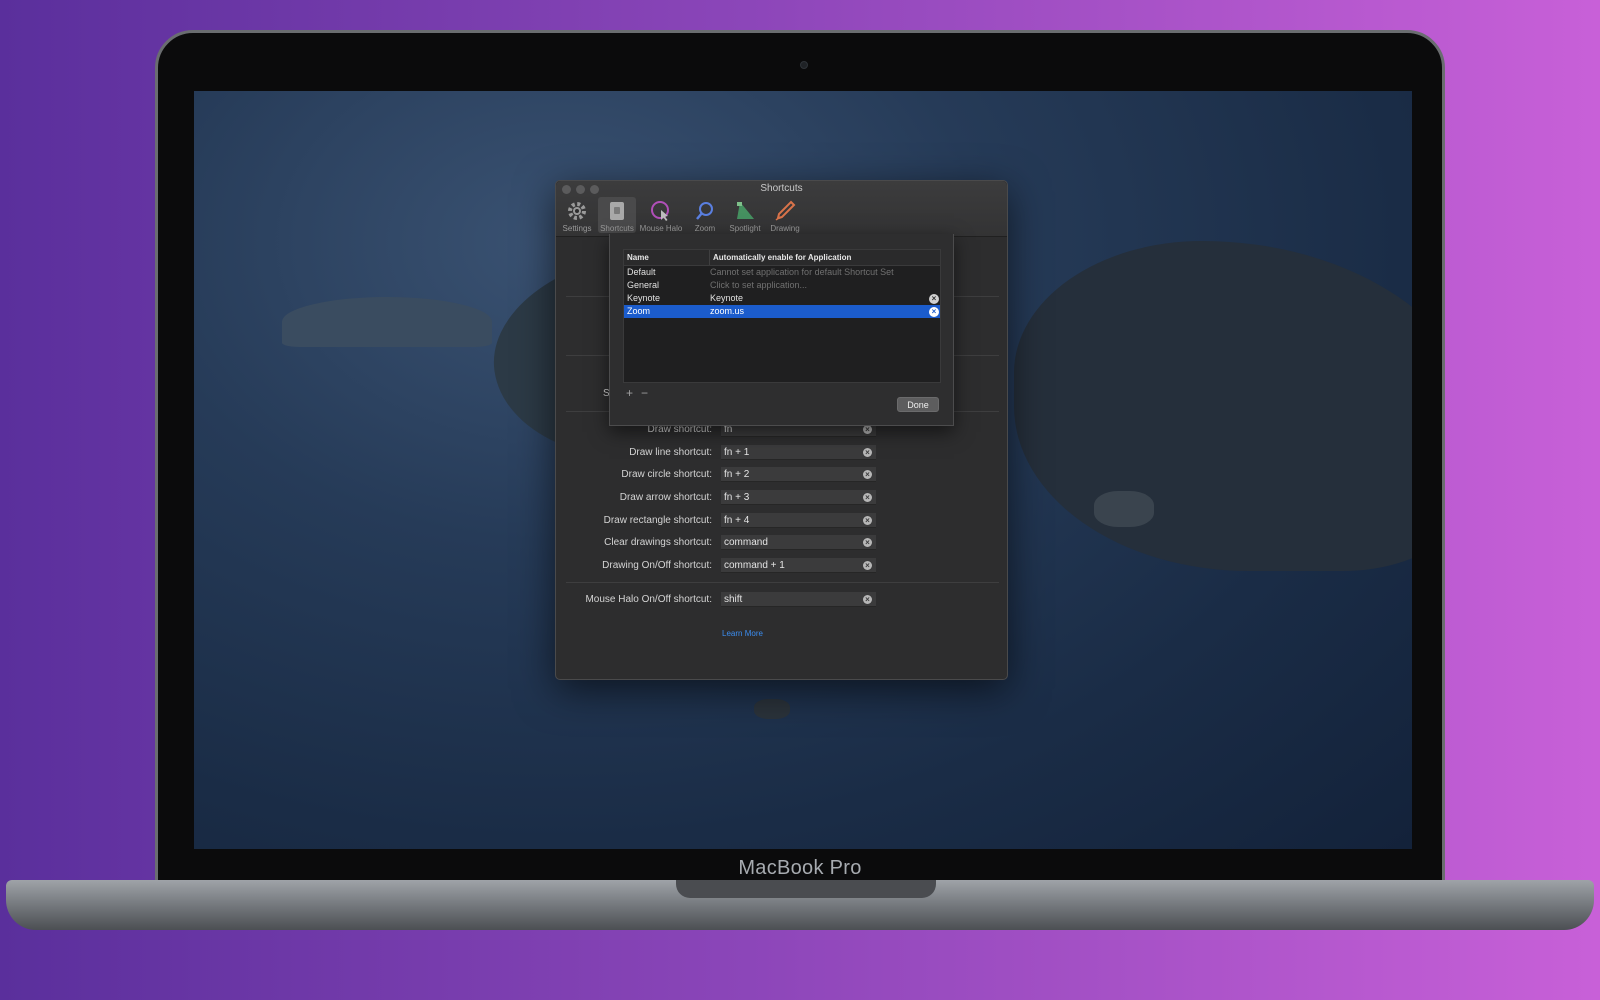  Describe the element at coordinates (785, 210) in the screenshot. I see `pencil-icon` at that location.